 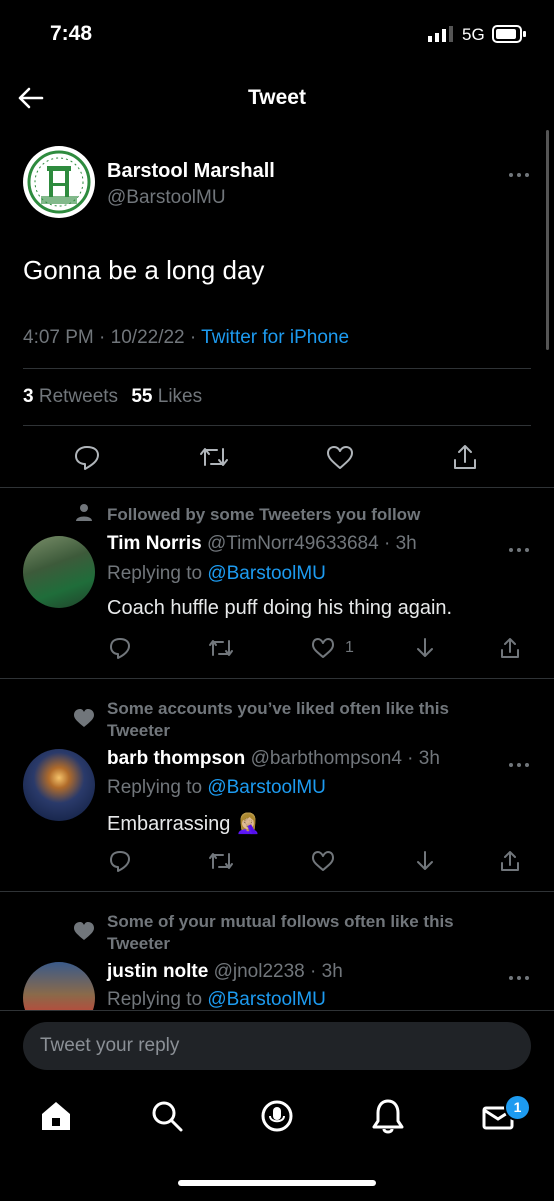 I want to click on search-icon, so click(x=167, y=1116).